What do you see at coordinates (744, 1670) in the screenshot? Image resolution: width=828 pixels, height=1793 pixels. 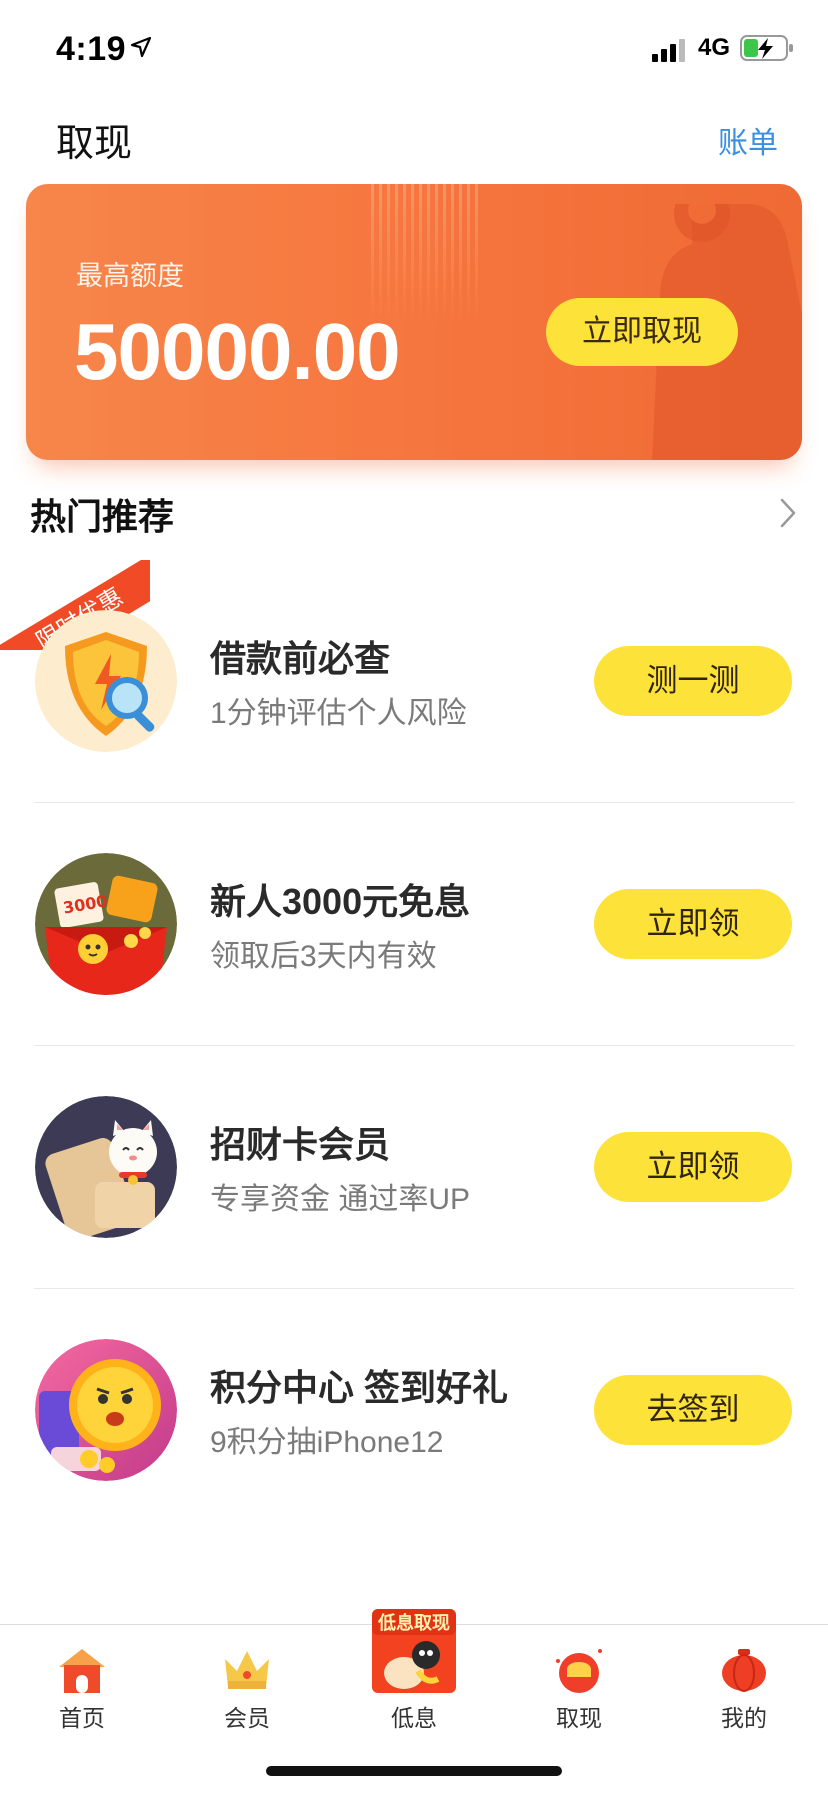 I see `lantern-icon` at bounding box center [744, 1670].